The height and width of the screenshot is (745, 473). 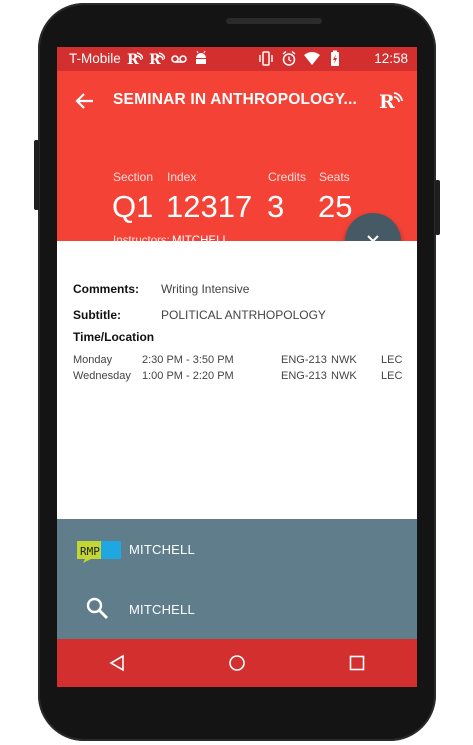 I want to click on nav-home-icon, so click(x=237, y=663).